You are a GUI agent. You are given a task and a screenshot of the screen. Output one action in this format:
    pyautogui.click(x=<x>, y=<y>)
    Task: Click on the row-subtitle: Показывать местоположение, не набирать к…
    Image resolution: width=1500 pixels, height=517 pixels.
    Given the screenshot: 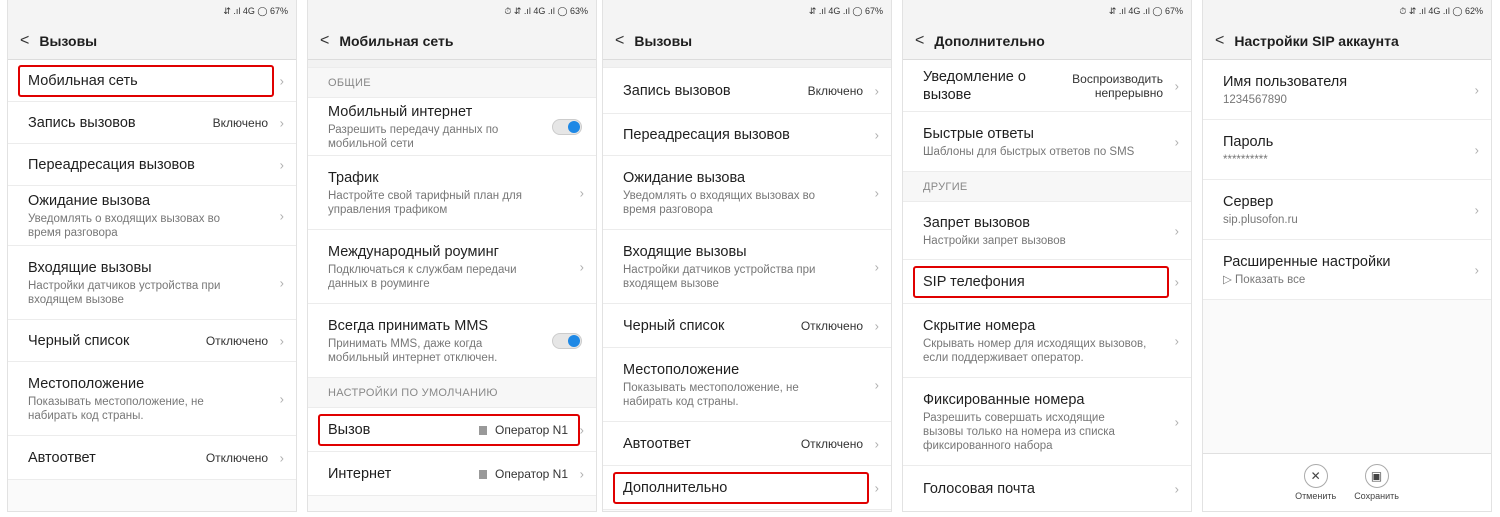 What is the action you would take?
    pyautogui.click(x=116, y=408)
    